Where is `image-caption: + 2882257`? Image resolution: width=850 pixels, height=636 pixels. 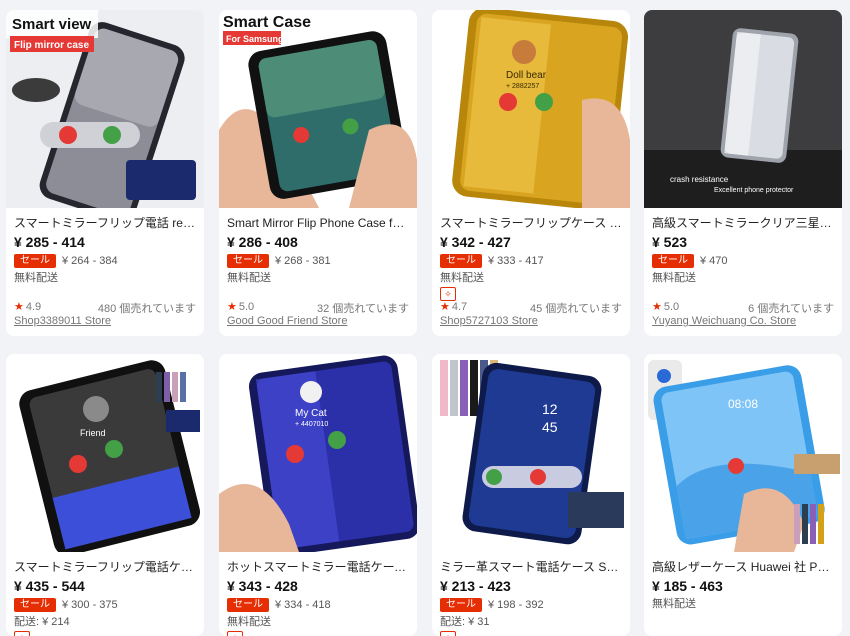
image-caption: + 2882257 is located at coordinates (522, 86).